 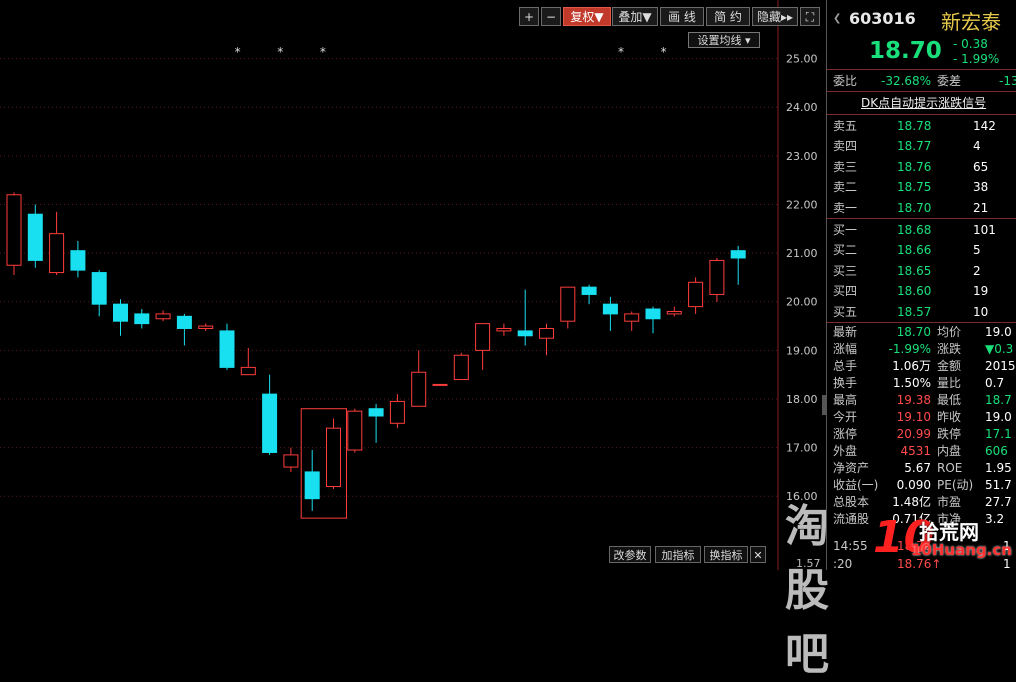 What do you see at coordinates (998, 485) in the screenshot?
I see `stat-value: 51.7` at bounding box center [998, 485].